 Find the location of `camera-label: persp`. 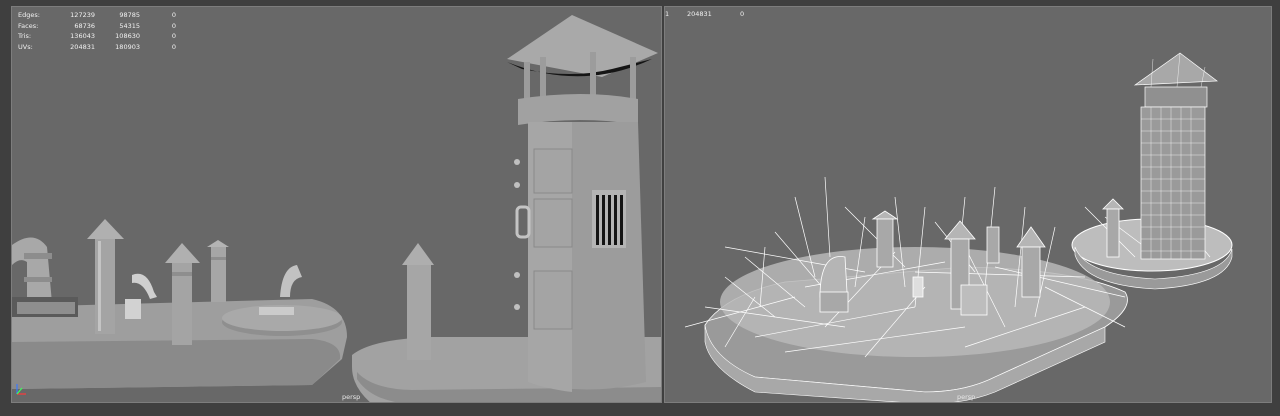

camera-label: persp is located at coordinates (351, 397).